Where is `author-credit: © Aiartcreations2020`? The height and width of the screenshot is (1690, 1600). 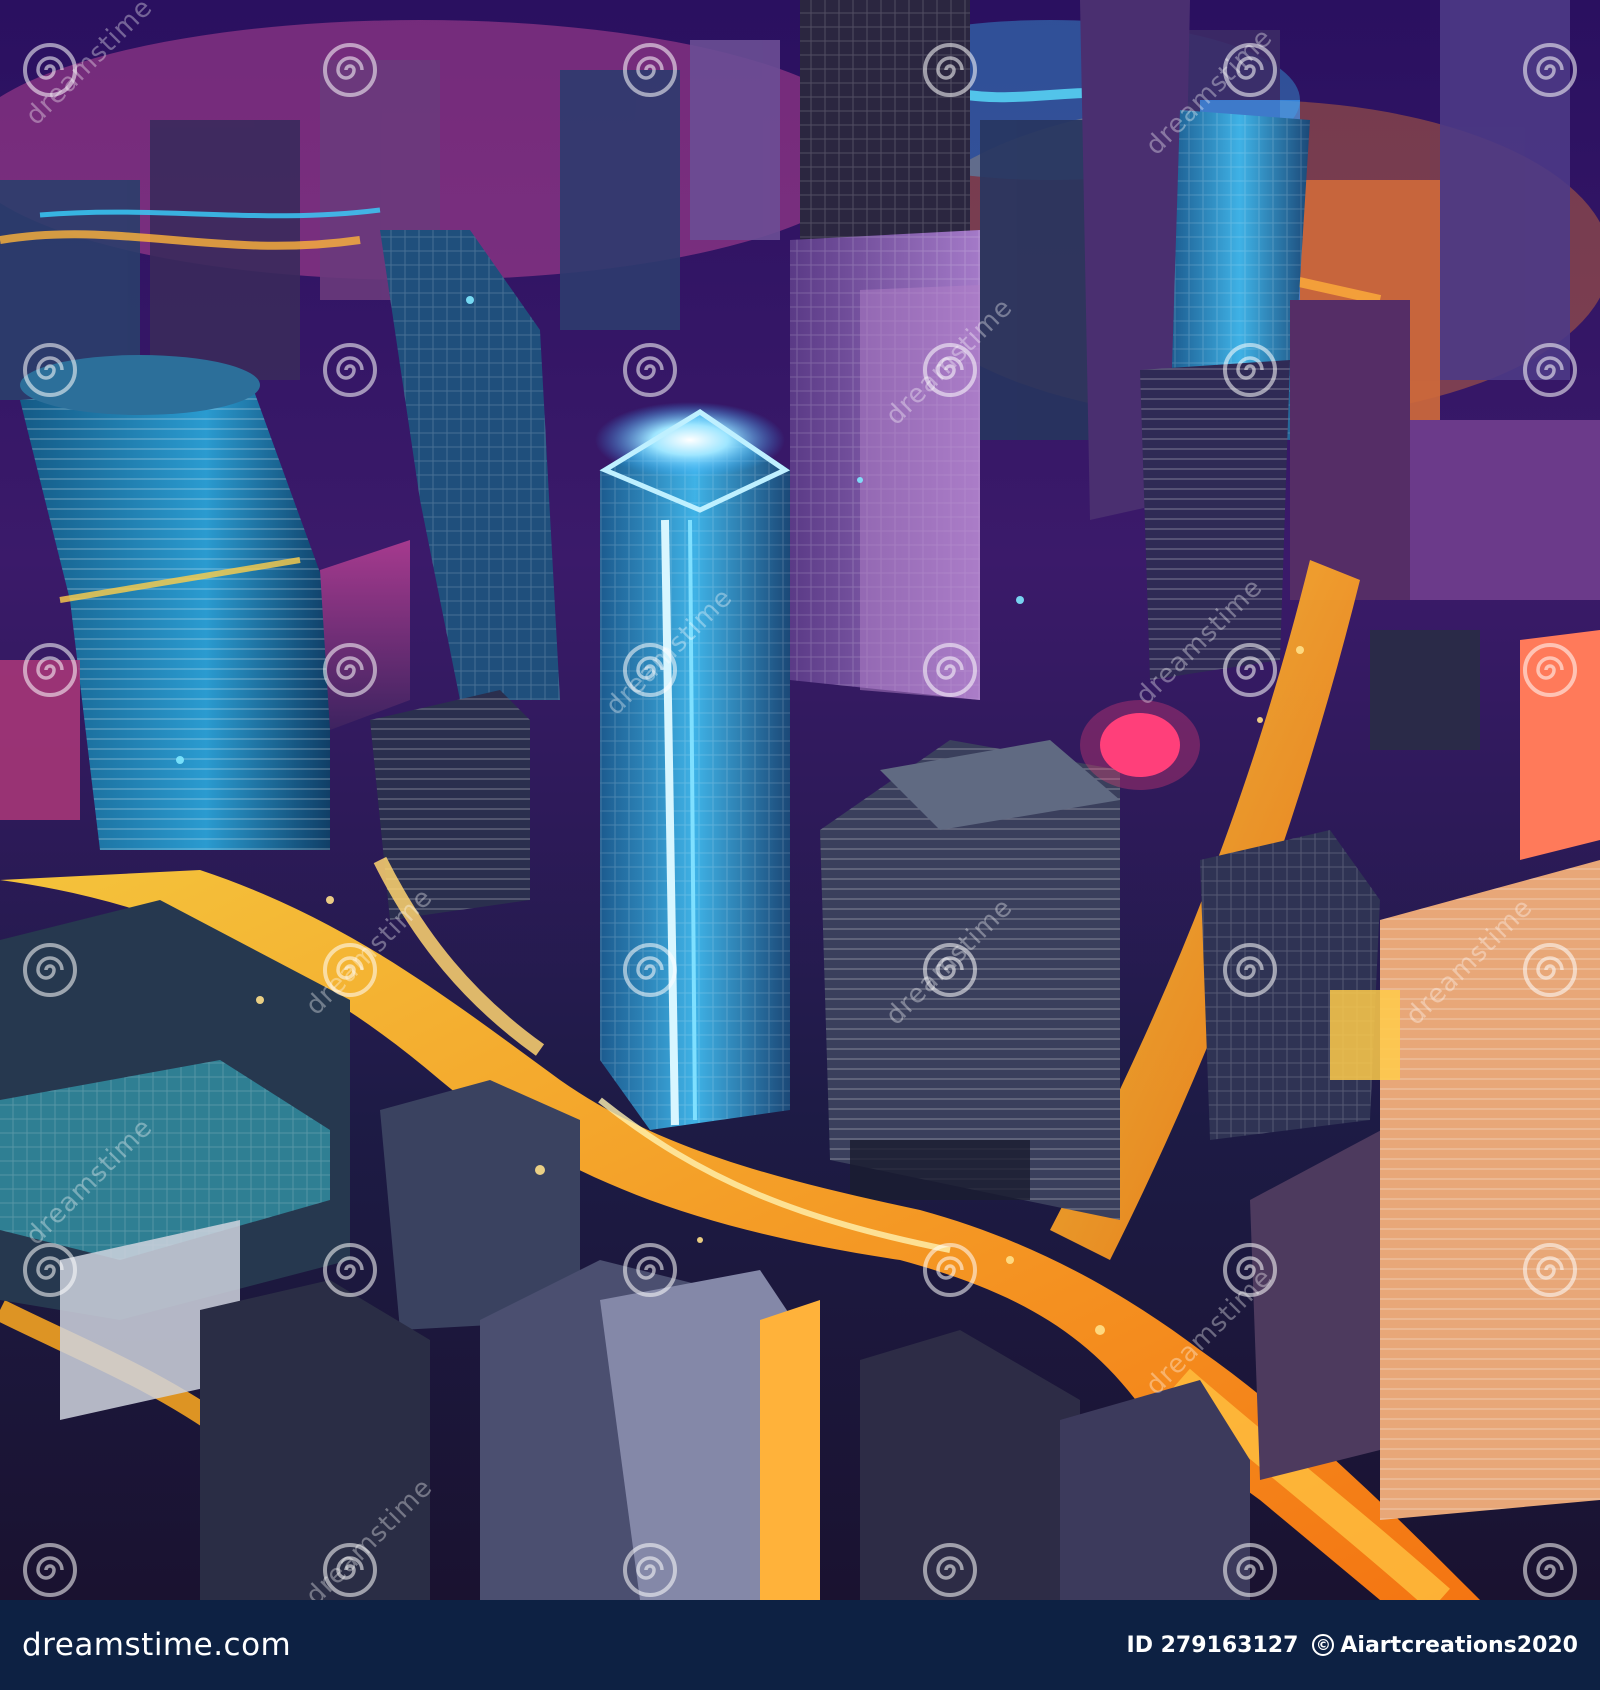
author-credit: © Aiartcreations2020 is located at coordinates (1445, 1645).